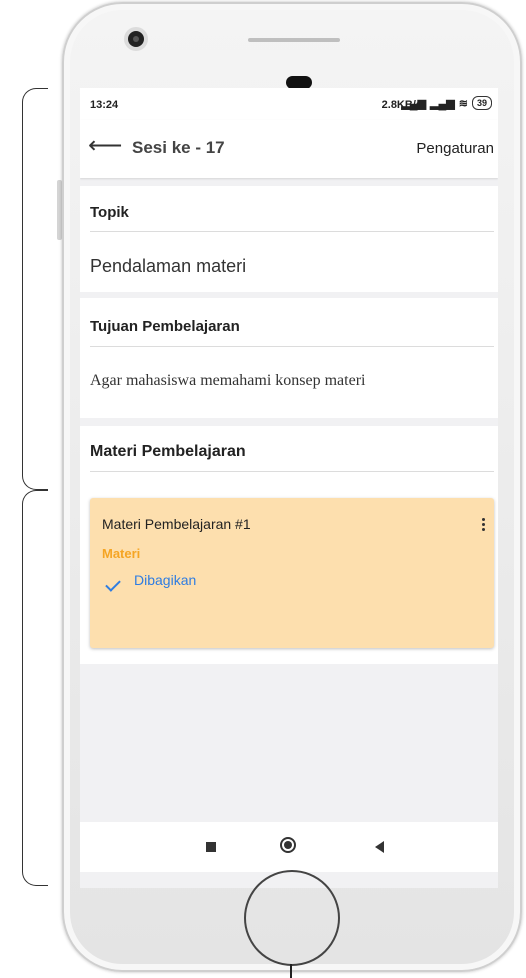 Image resolution: width=526 pixels, height=978 pixels. I want to click on android-nav-bar, so click(289, 847).